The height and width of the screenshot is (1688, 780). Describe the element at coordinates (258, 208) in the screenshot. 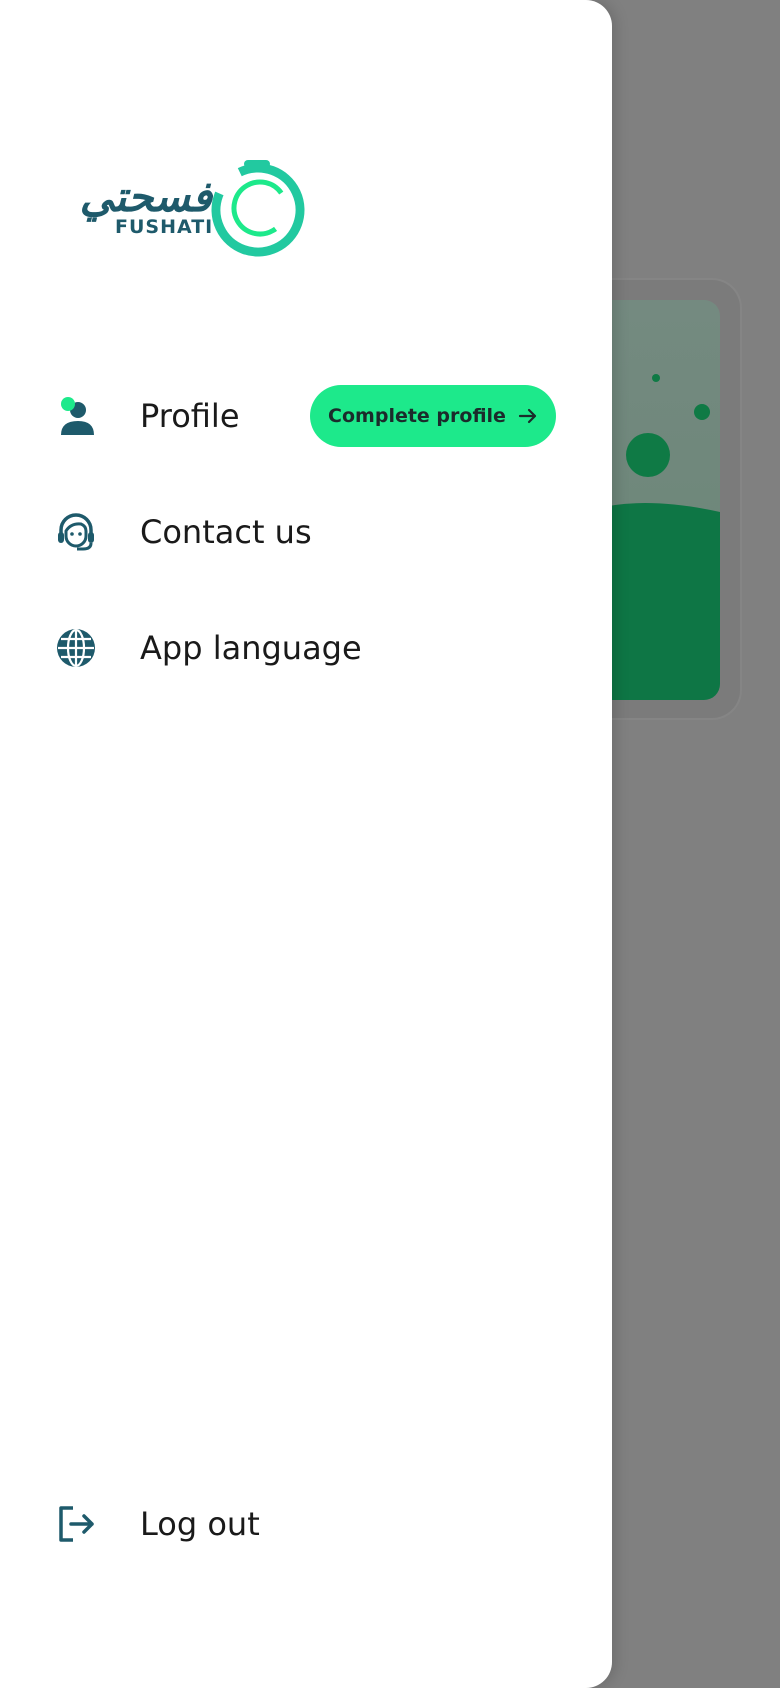

I see `logo-ring-icon` at that location.